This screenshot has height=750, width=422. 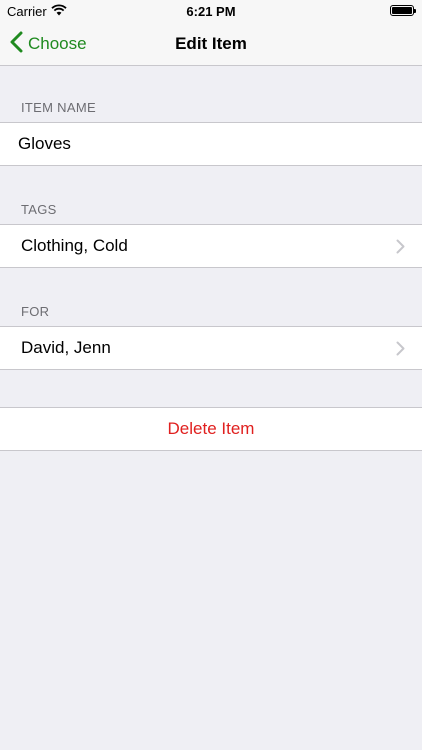 What do you see at coordinates (211, 44) in the screenshot?
I see `navigation-bar: Choose Edit Item` at bounding box center [211, 44].